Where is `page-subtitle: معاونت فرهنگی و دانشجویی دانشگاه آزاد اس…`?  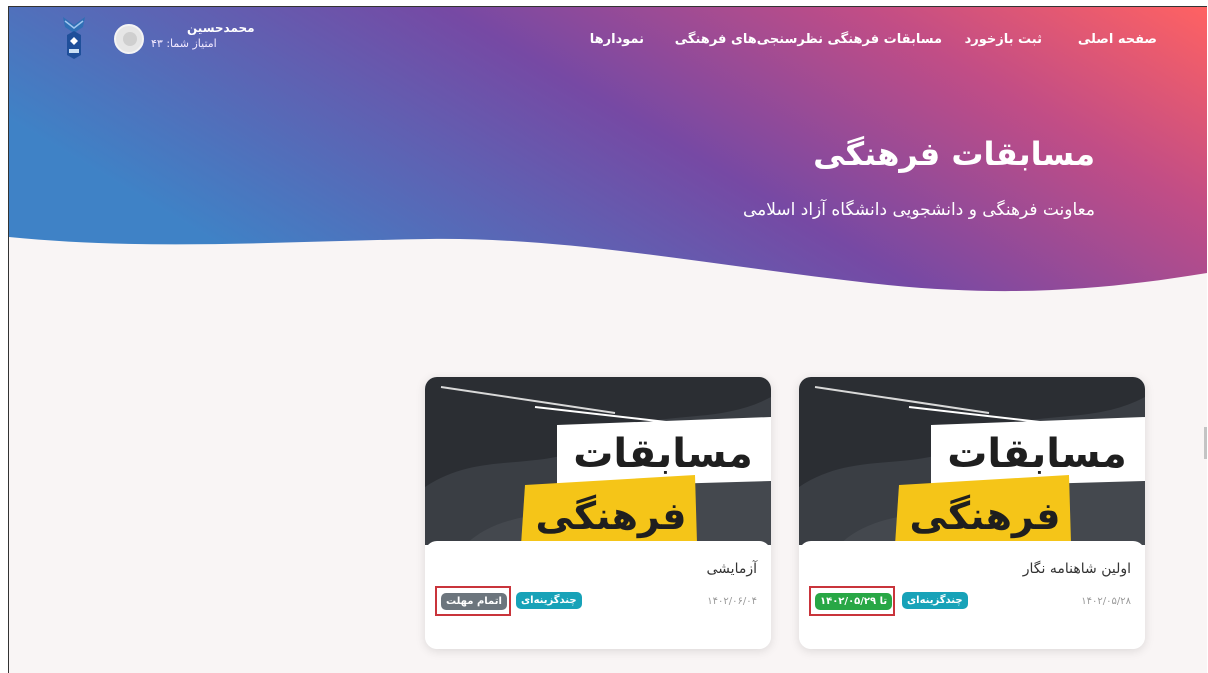
page-subtitle: معاونت فرهنگی و دانشجویی دانشگاه آزاد اس… is located at coordinates (918, 210).